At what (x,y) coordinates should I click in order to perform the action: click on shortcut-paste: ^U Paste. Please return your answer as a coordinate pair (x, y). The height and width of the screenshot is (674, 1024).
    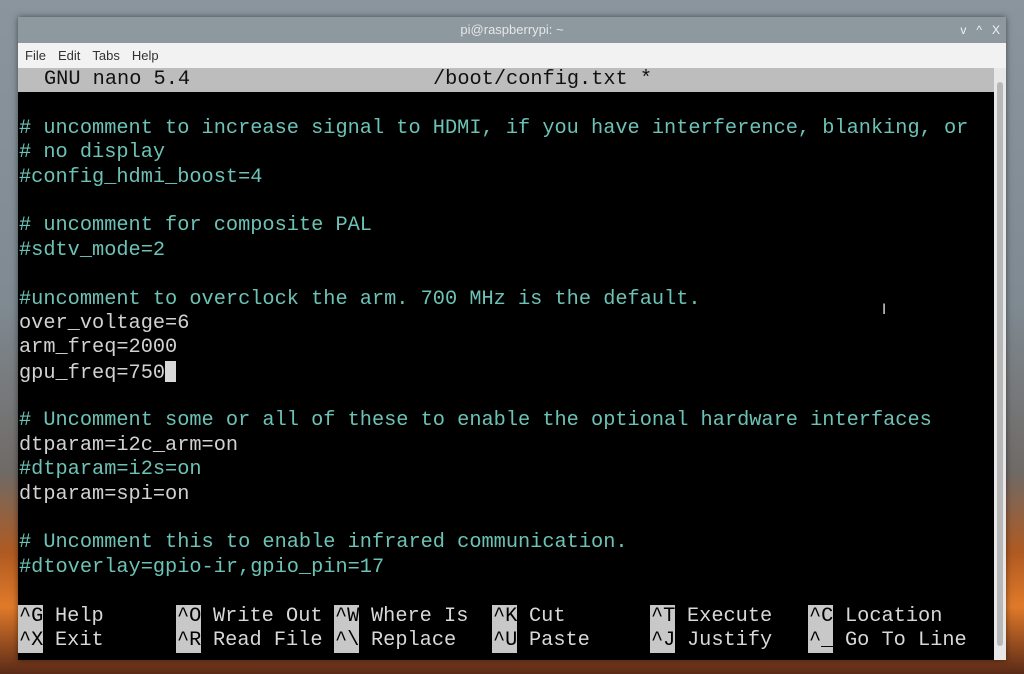
    Looking at the image, I should click on (571, 641).